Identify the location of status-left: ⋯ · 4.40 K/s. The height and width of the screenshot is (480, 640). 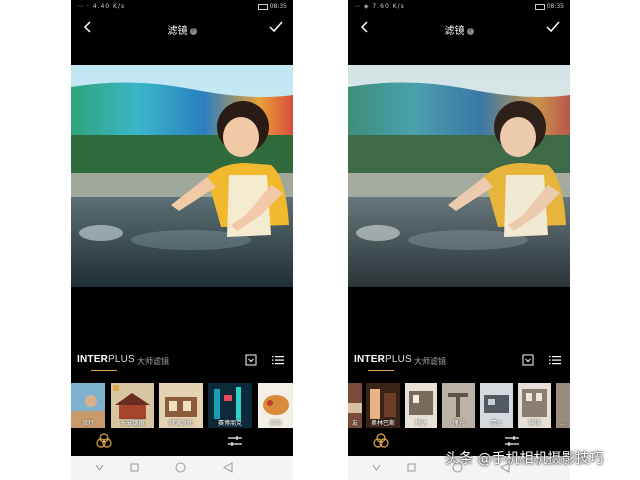
(101, 6).